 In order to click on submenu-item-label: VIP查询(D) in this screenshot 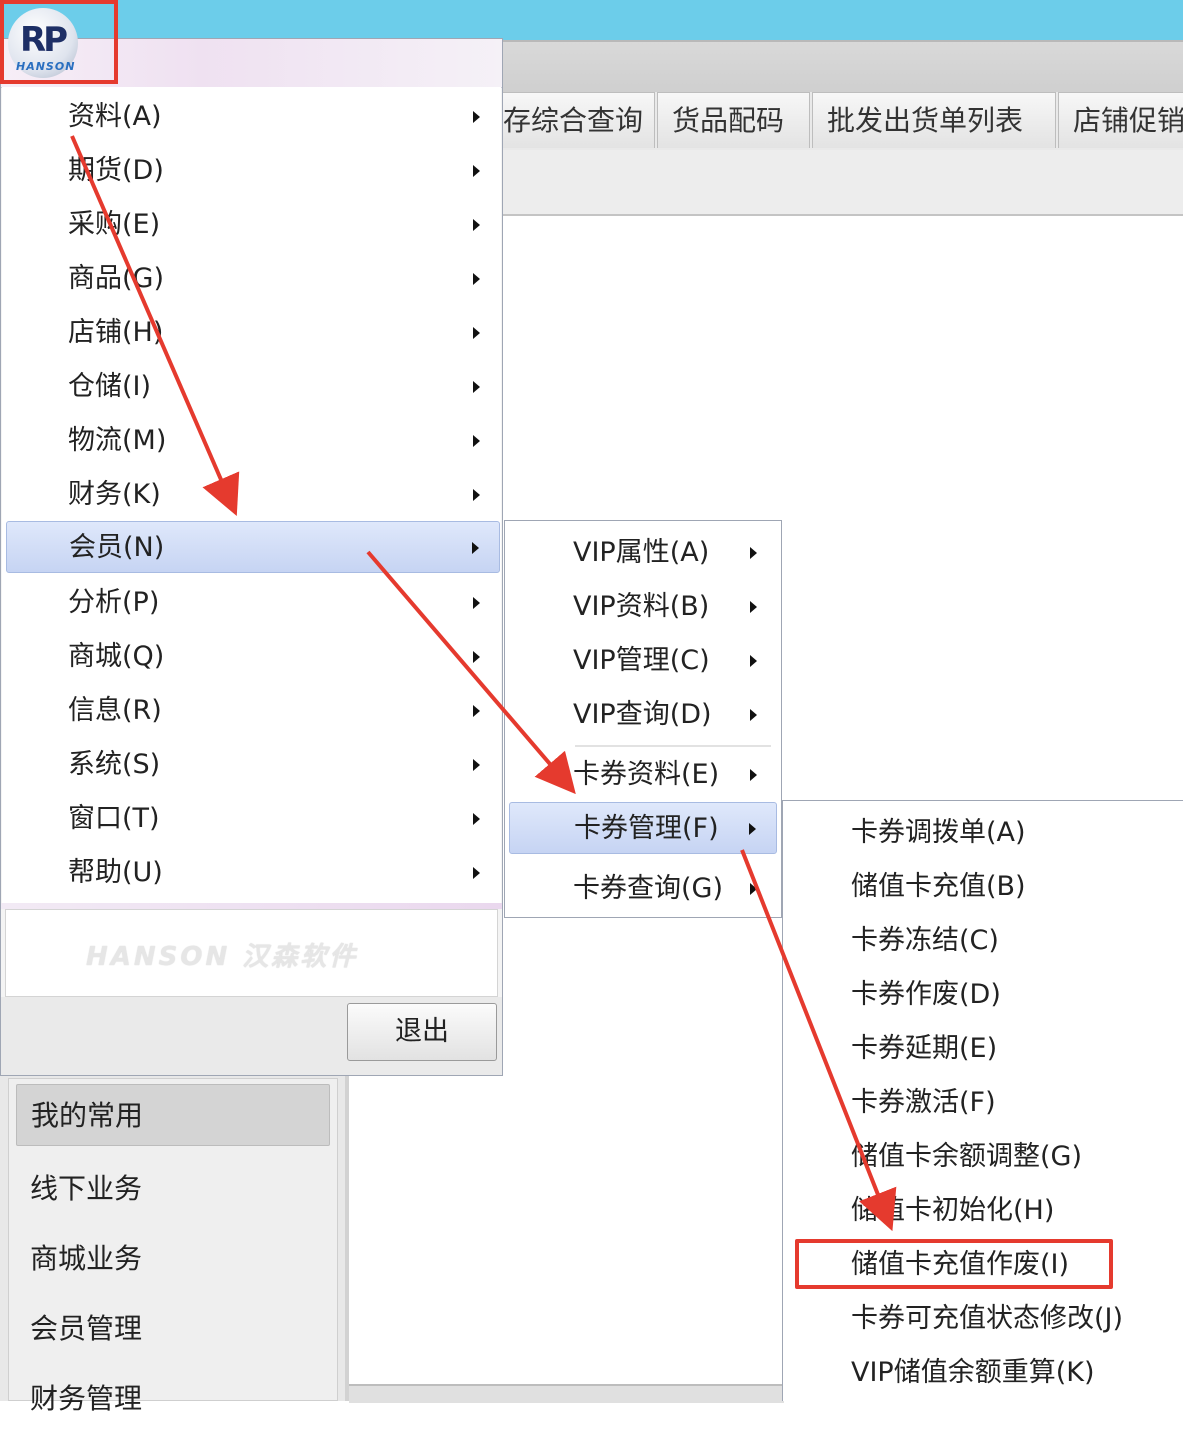, I will do `click(642, 714)`.